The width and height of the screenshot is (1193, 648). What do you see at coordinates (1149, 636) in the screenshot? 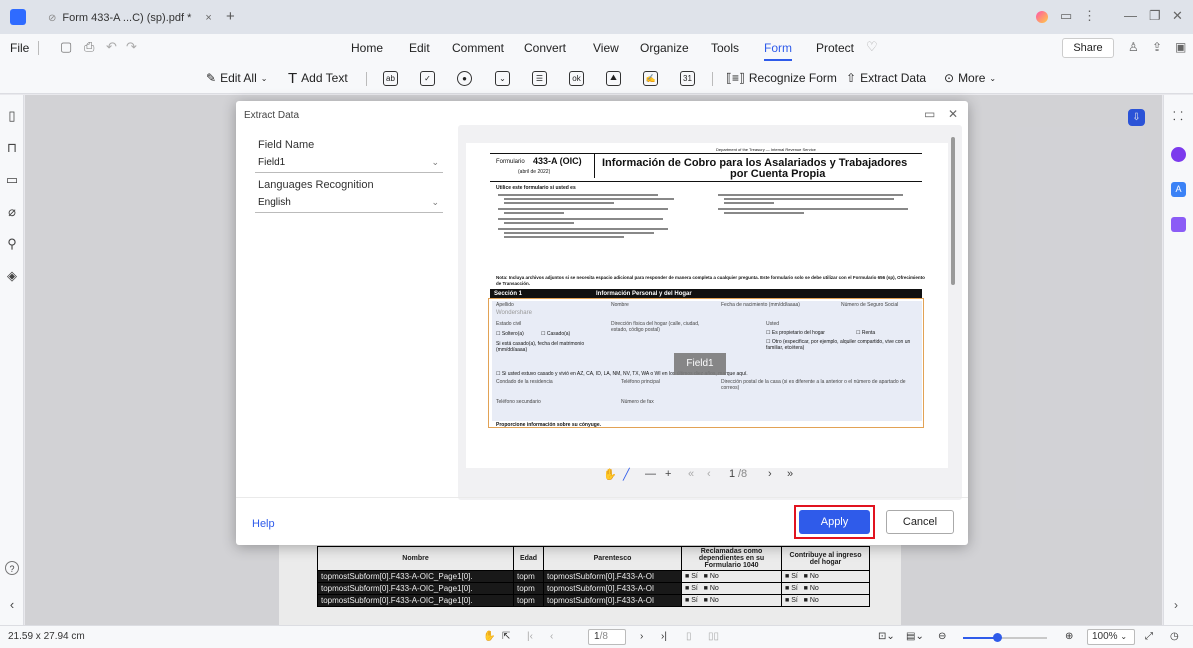
I see `fullscreen-icon: ⤢` at bounding box center [1149, 636].